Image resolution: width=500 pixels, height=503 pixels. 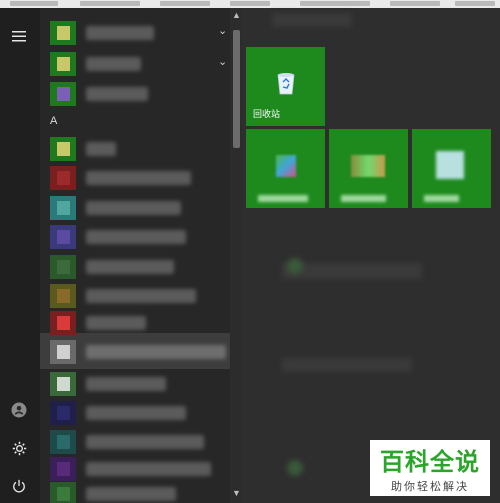 What do you see at coordinates (19, 36) in the screenshot?
I see `hamburger-icon` at bounding box center [19, 36].